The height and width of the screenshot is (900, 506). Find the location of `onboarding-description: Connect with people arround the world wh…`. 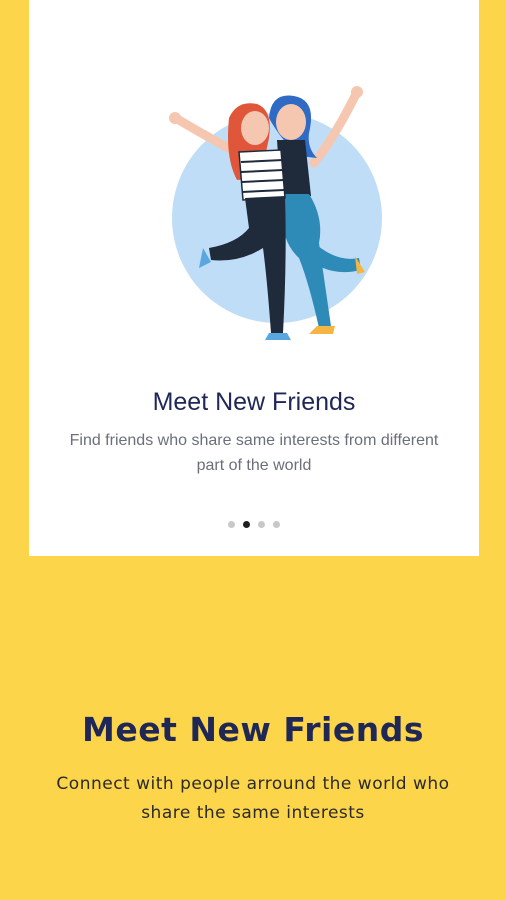

onboarding-description: Connect with people arround the world wh… is located at coordinates (253, 798).